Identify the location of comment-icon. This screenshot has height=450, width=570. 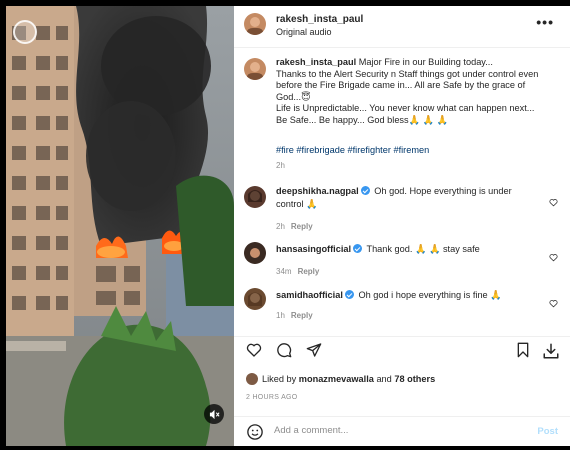
(284, 350).